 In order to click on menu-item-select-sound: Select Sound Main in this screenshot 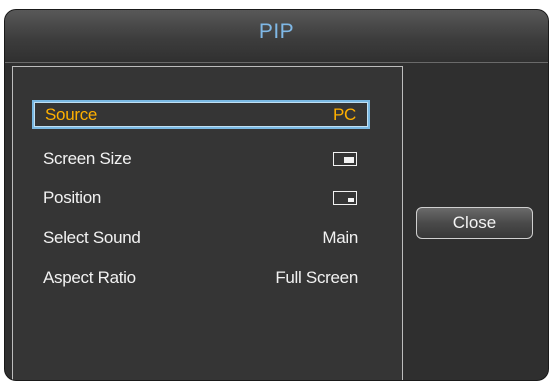, I will do `click(201, 237)`.